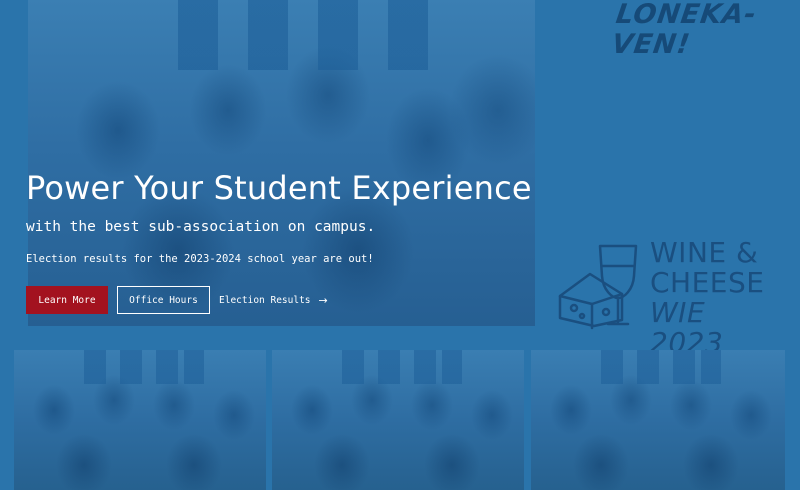 Image resolution: width=800 pixels, height=490 pixels. I want to click on wine-cheese-text: WINE & CHEESE WIE 2023, so click(718, 298).